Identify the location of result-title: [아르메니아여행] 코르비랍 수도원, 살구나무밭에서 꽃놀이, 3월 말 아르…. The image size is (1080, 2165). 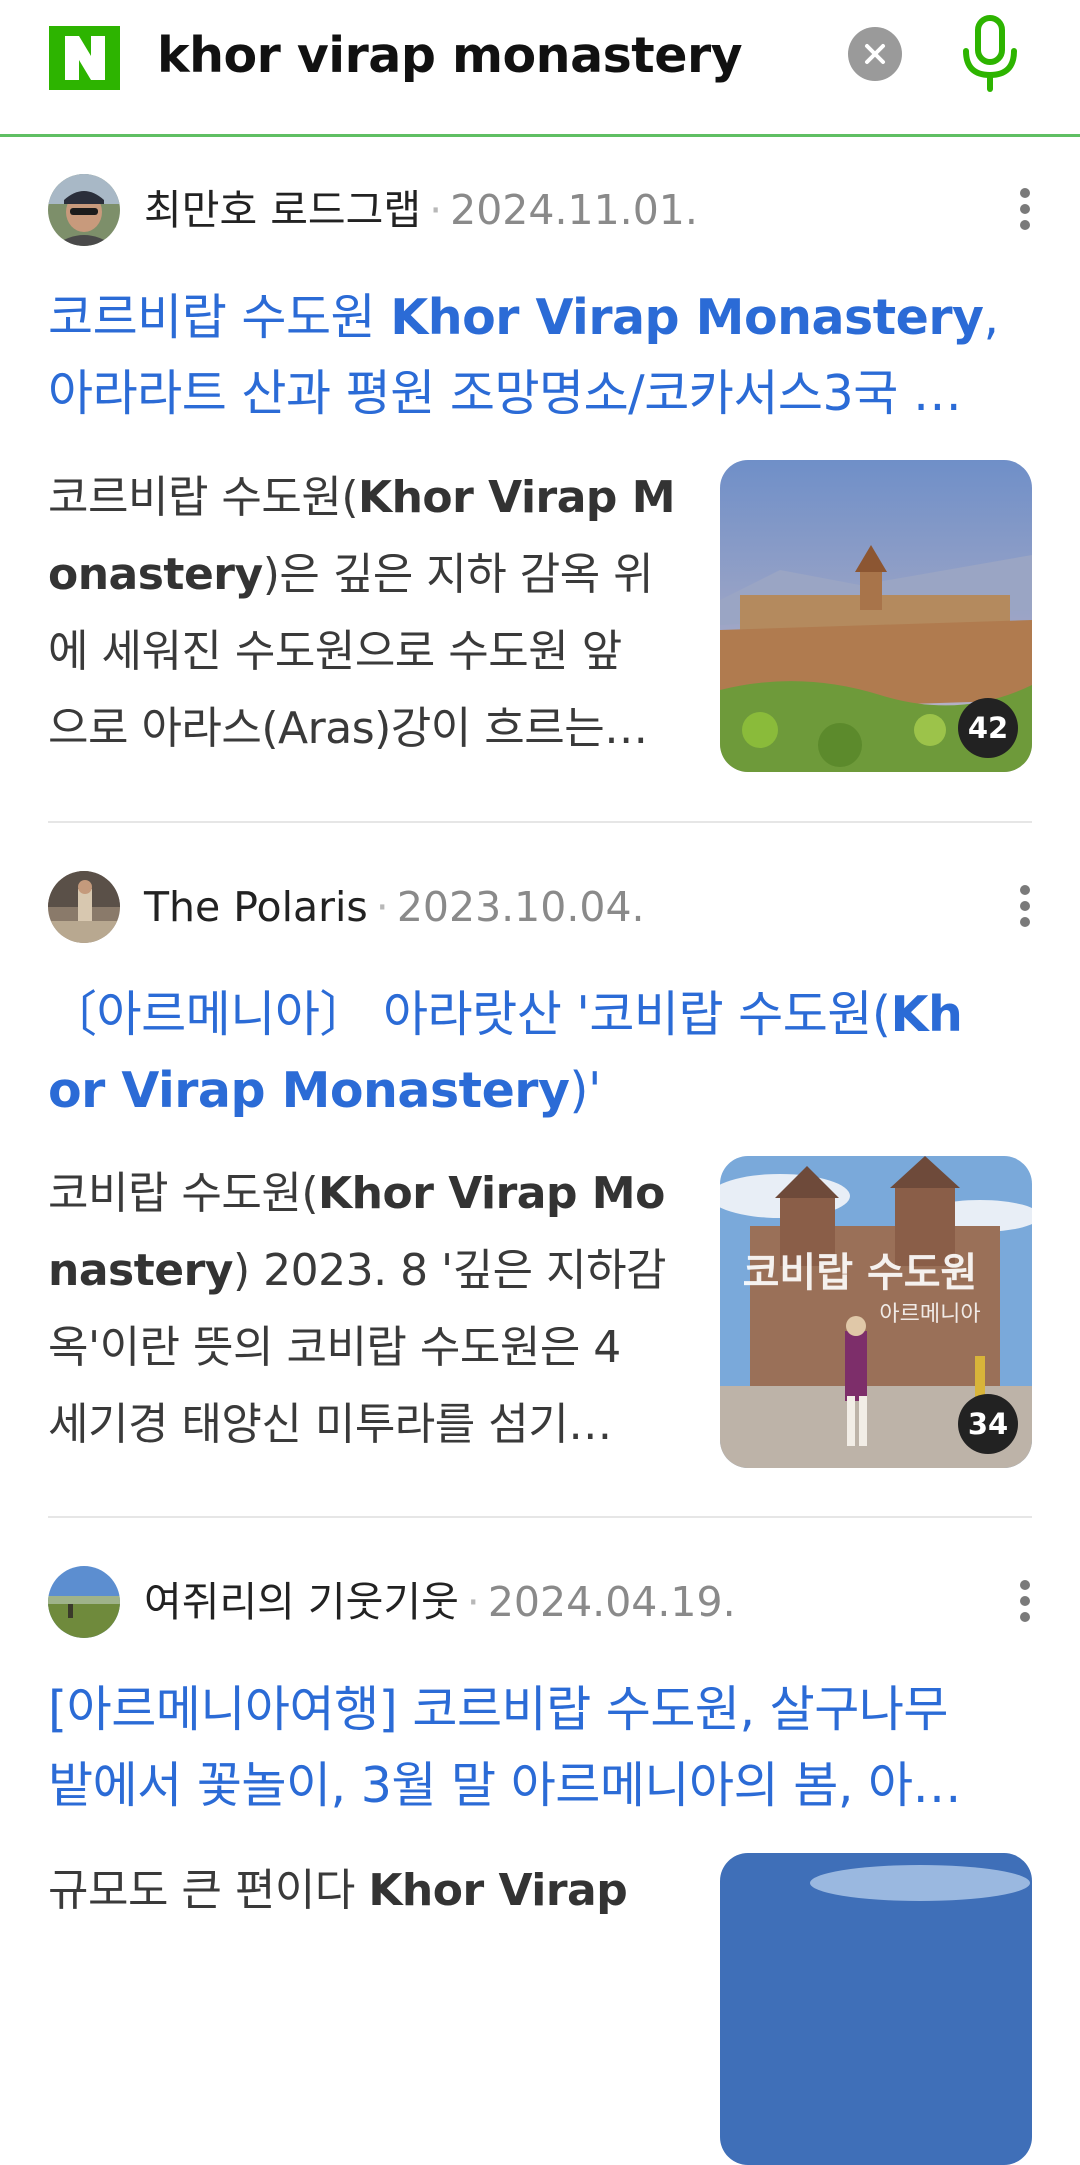
(538, 1748).